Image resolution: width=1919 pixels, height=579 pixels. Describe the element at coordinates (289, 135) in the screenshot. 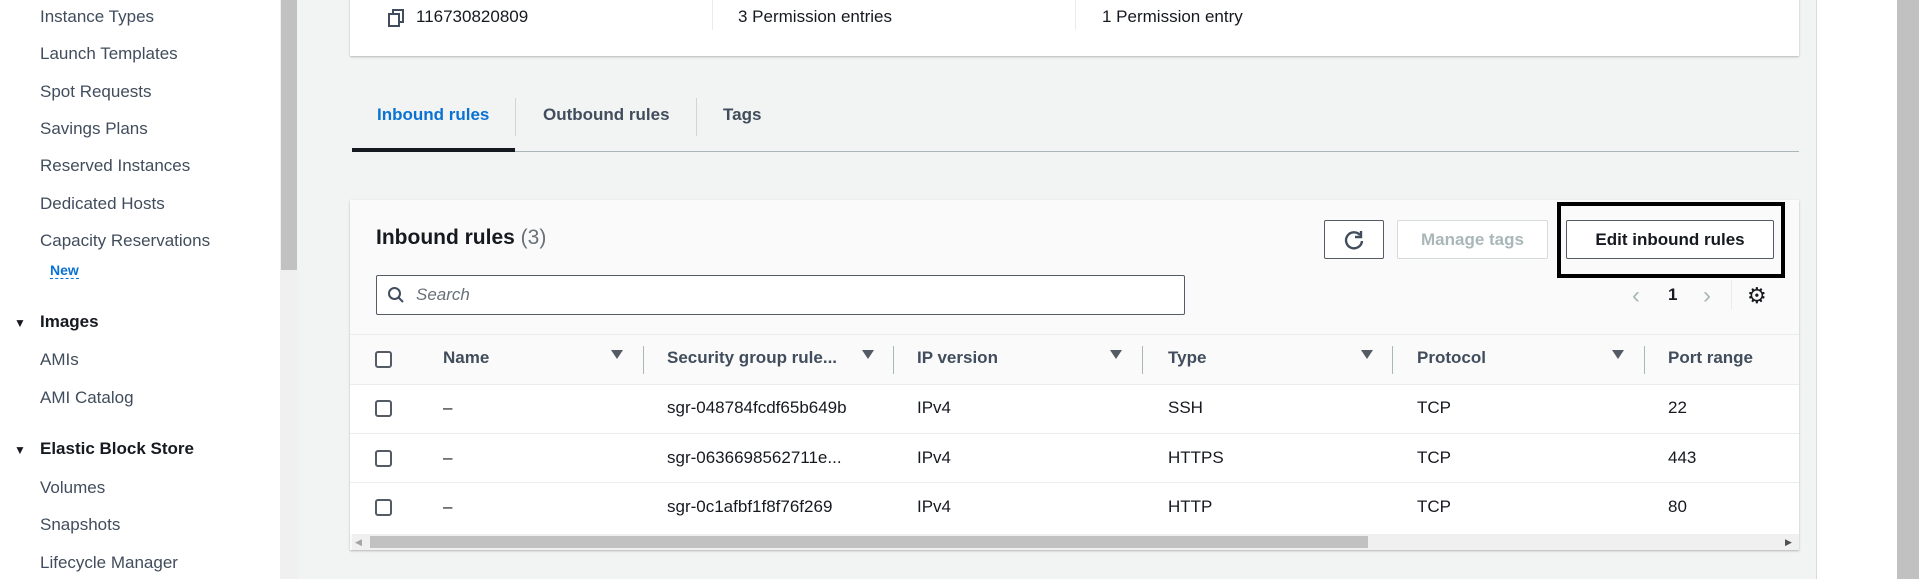

I see `sidebar-scrollbar-thumb` at that location.